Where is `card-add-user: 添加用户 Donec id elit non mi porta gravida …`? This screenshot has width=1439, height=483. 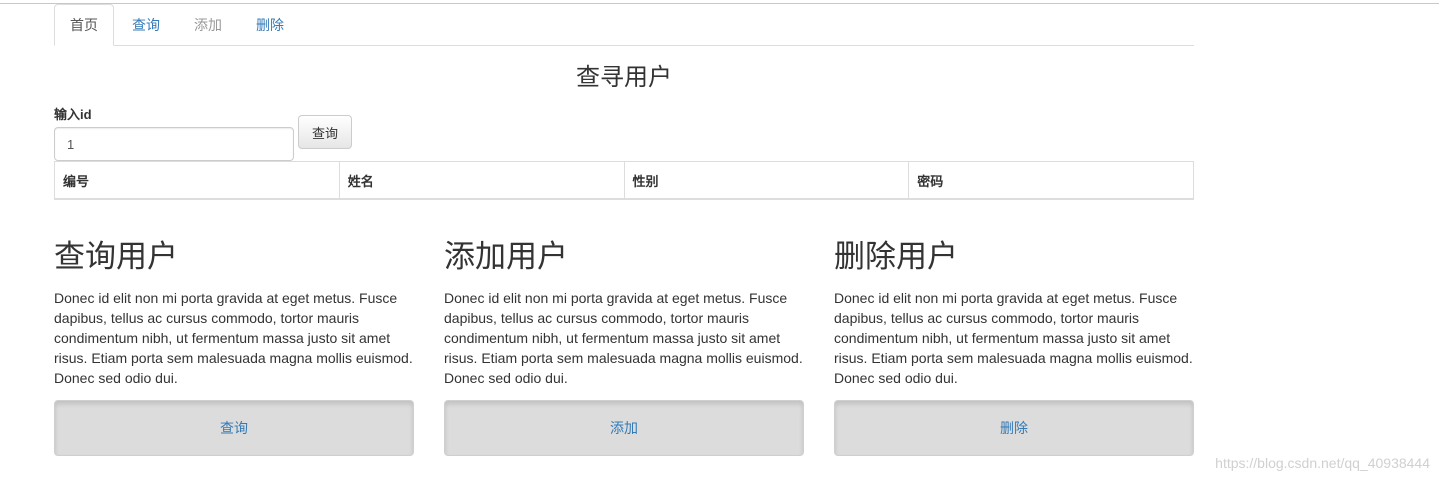 card-add-user: 添加用户 Donec id elit non mi porta gravida … is located at coordinates (624, 346).